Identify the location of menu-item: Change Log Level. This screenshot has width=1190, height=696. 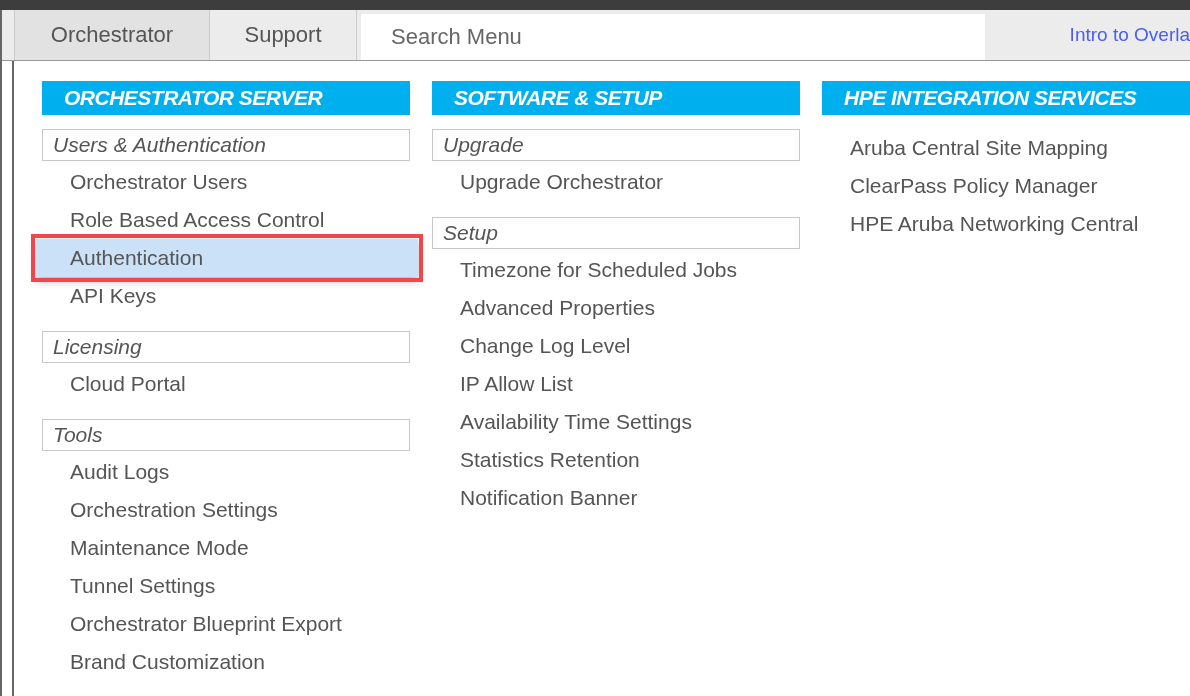
(616, 346).